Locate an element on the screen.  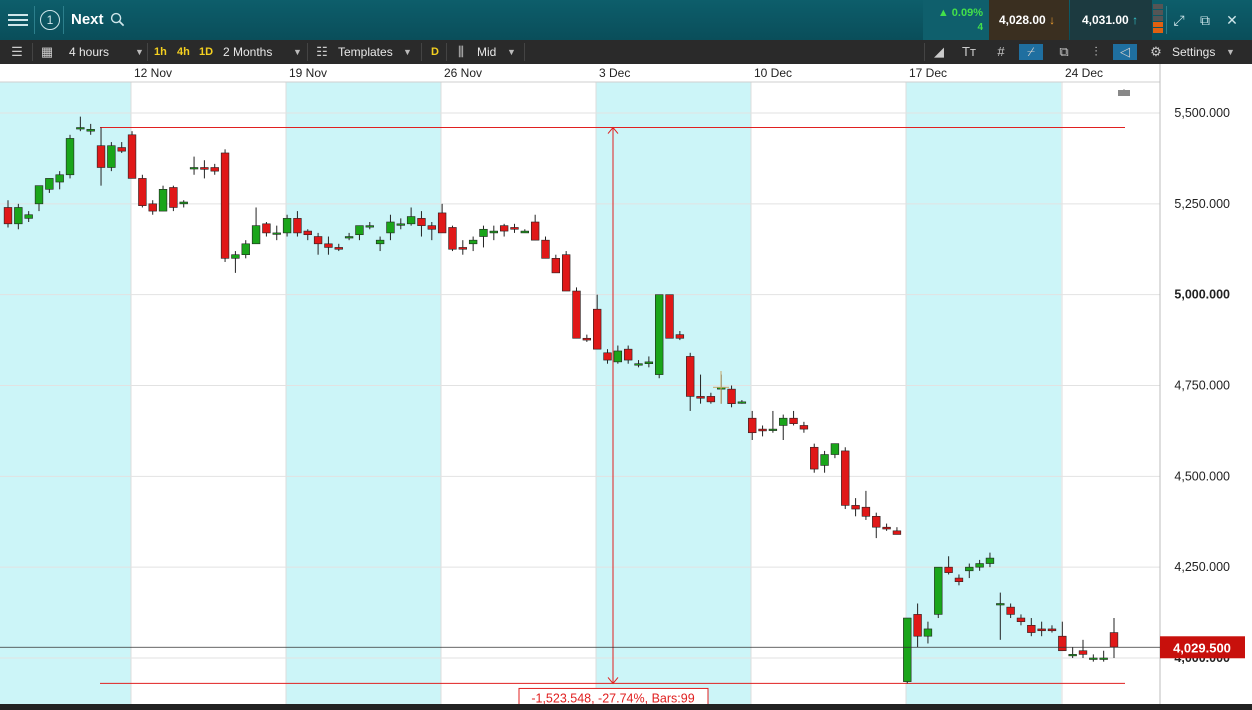
sell-price-button: 4,028.00 ↓ is located at coordinates (1029, 20).